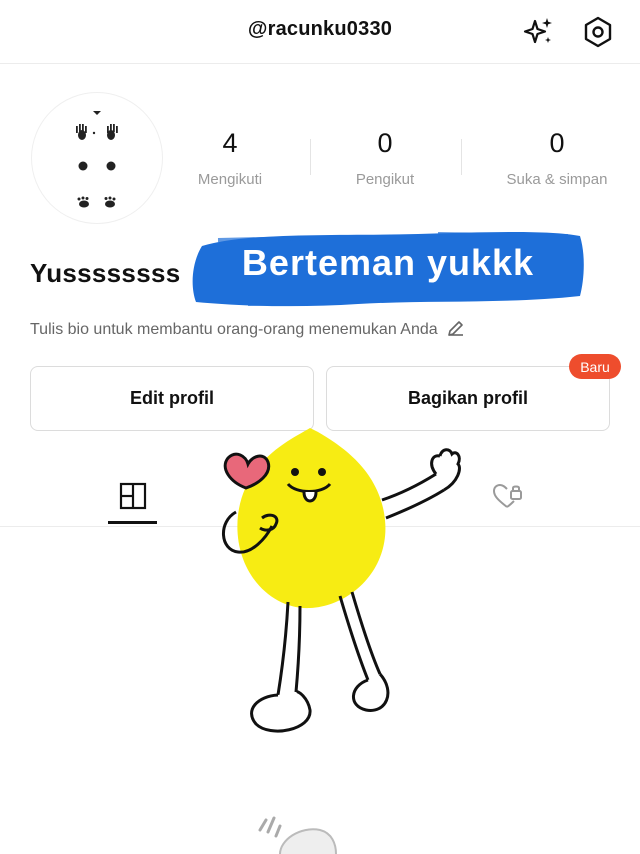  What do you see at coordinates (456, 328) in the screenshot?
I see `pencil-icon` at bounding box center [456, 328].